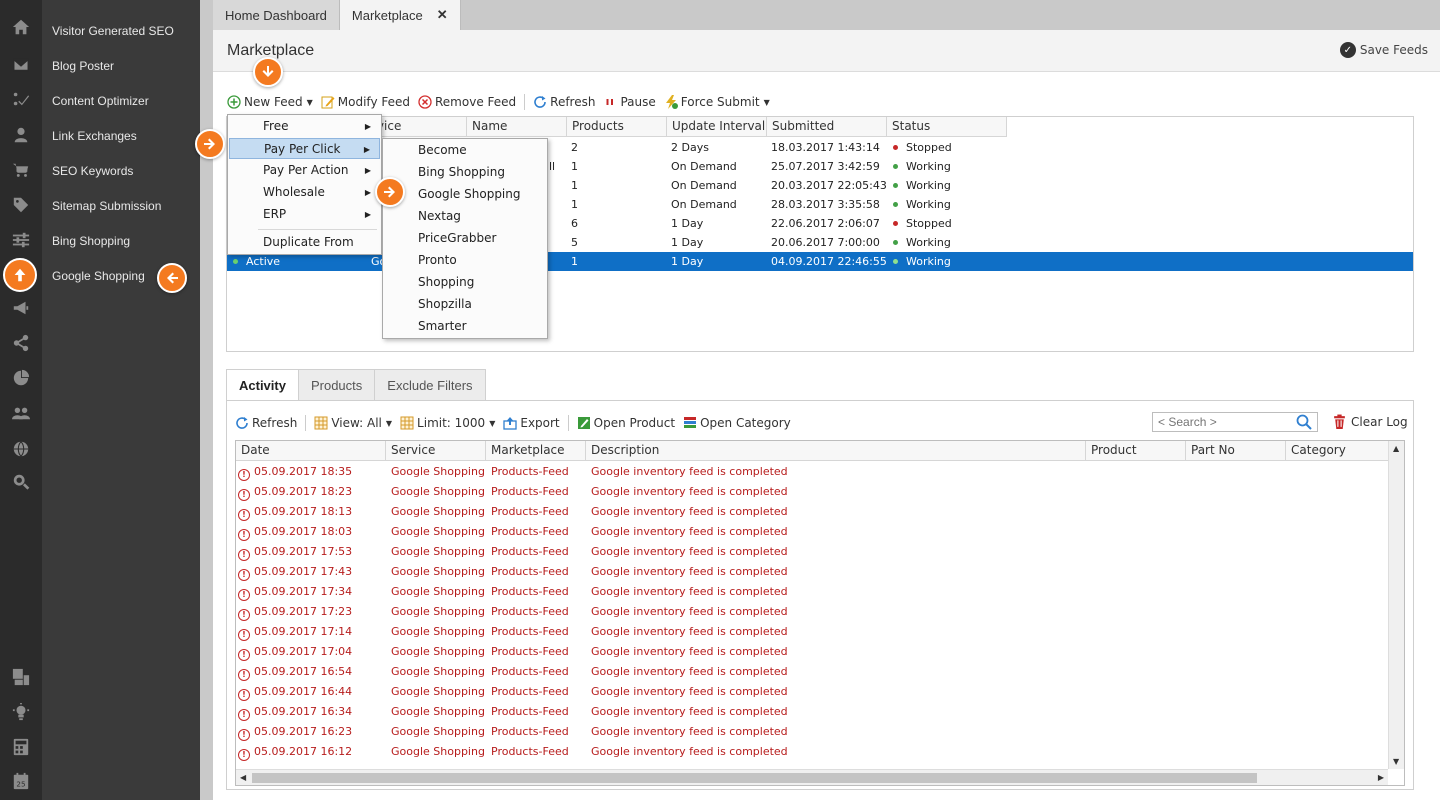 The width and height of the screenshot is (1440, 800). I want to click on horizontal-scrollbar: ◀ ▶, so click(812, 777).